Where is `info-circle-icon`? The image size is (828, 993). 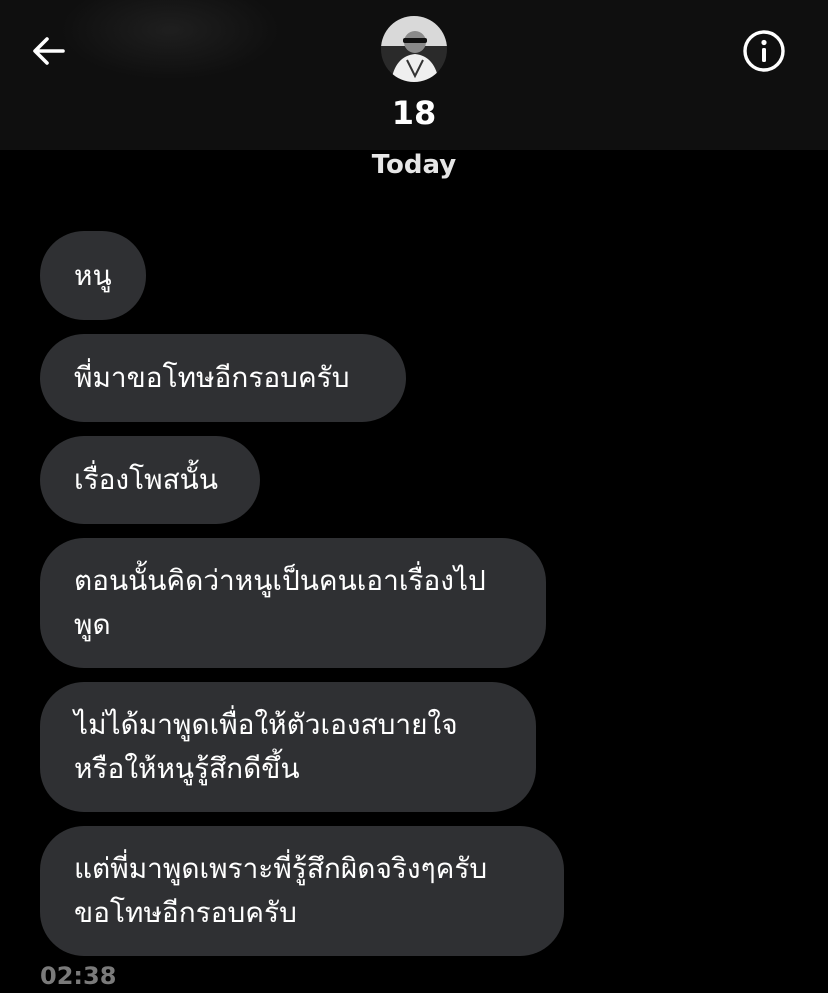 info-circle-icon is located at coordinates (764, 51).